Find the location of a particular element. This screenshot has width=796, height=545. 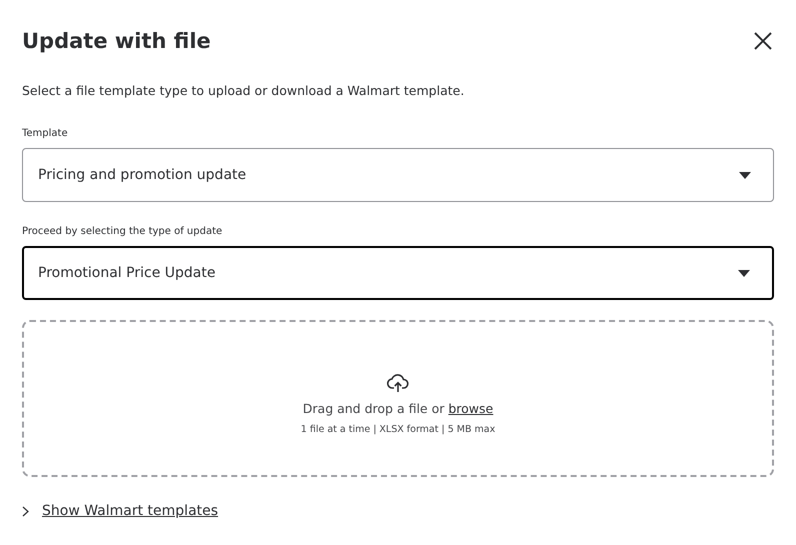

field-label: Template is located at coordinates (45, 133).